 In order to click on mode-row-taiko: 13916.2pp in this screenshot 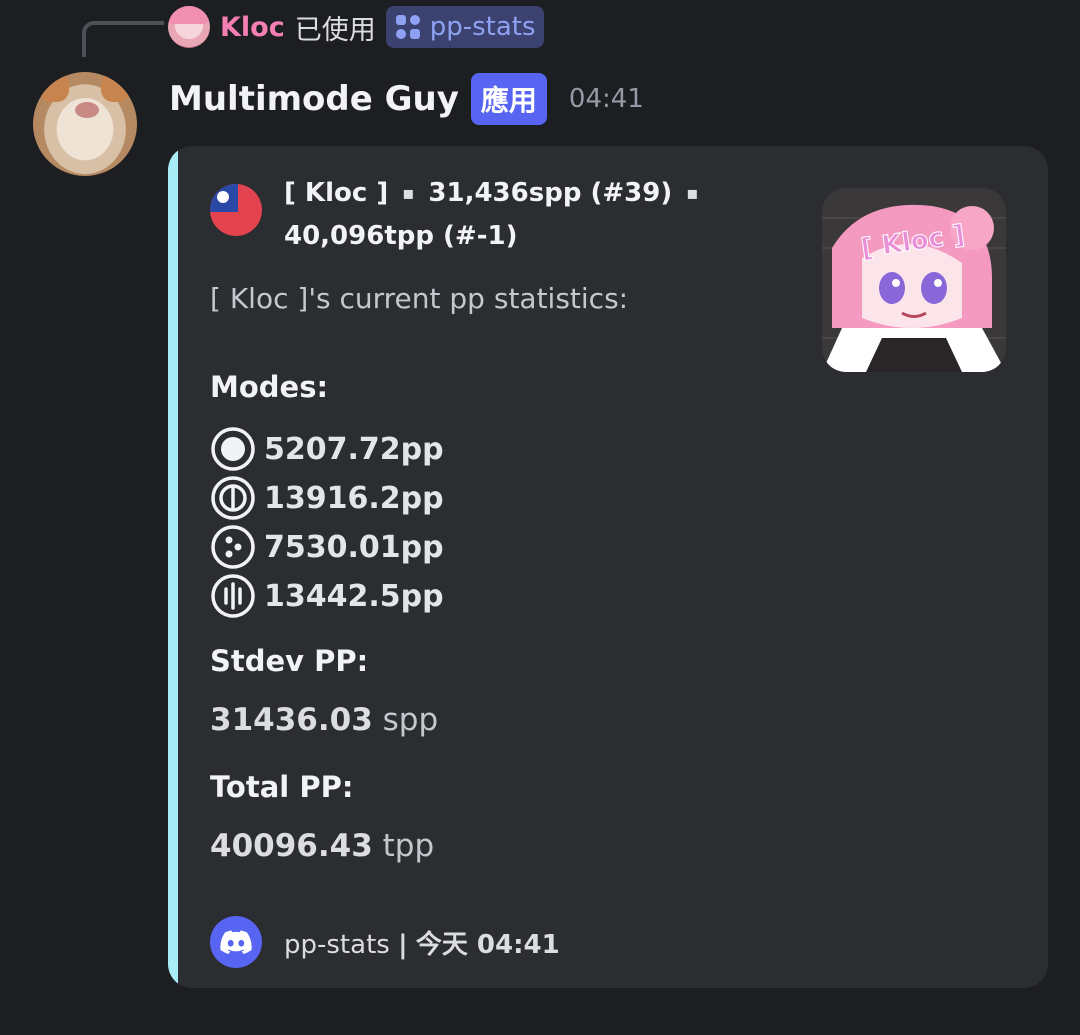, I will do `click(327, 498)`.